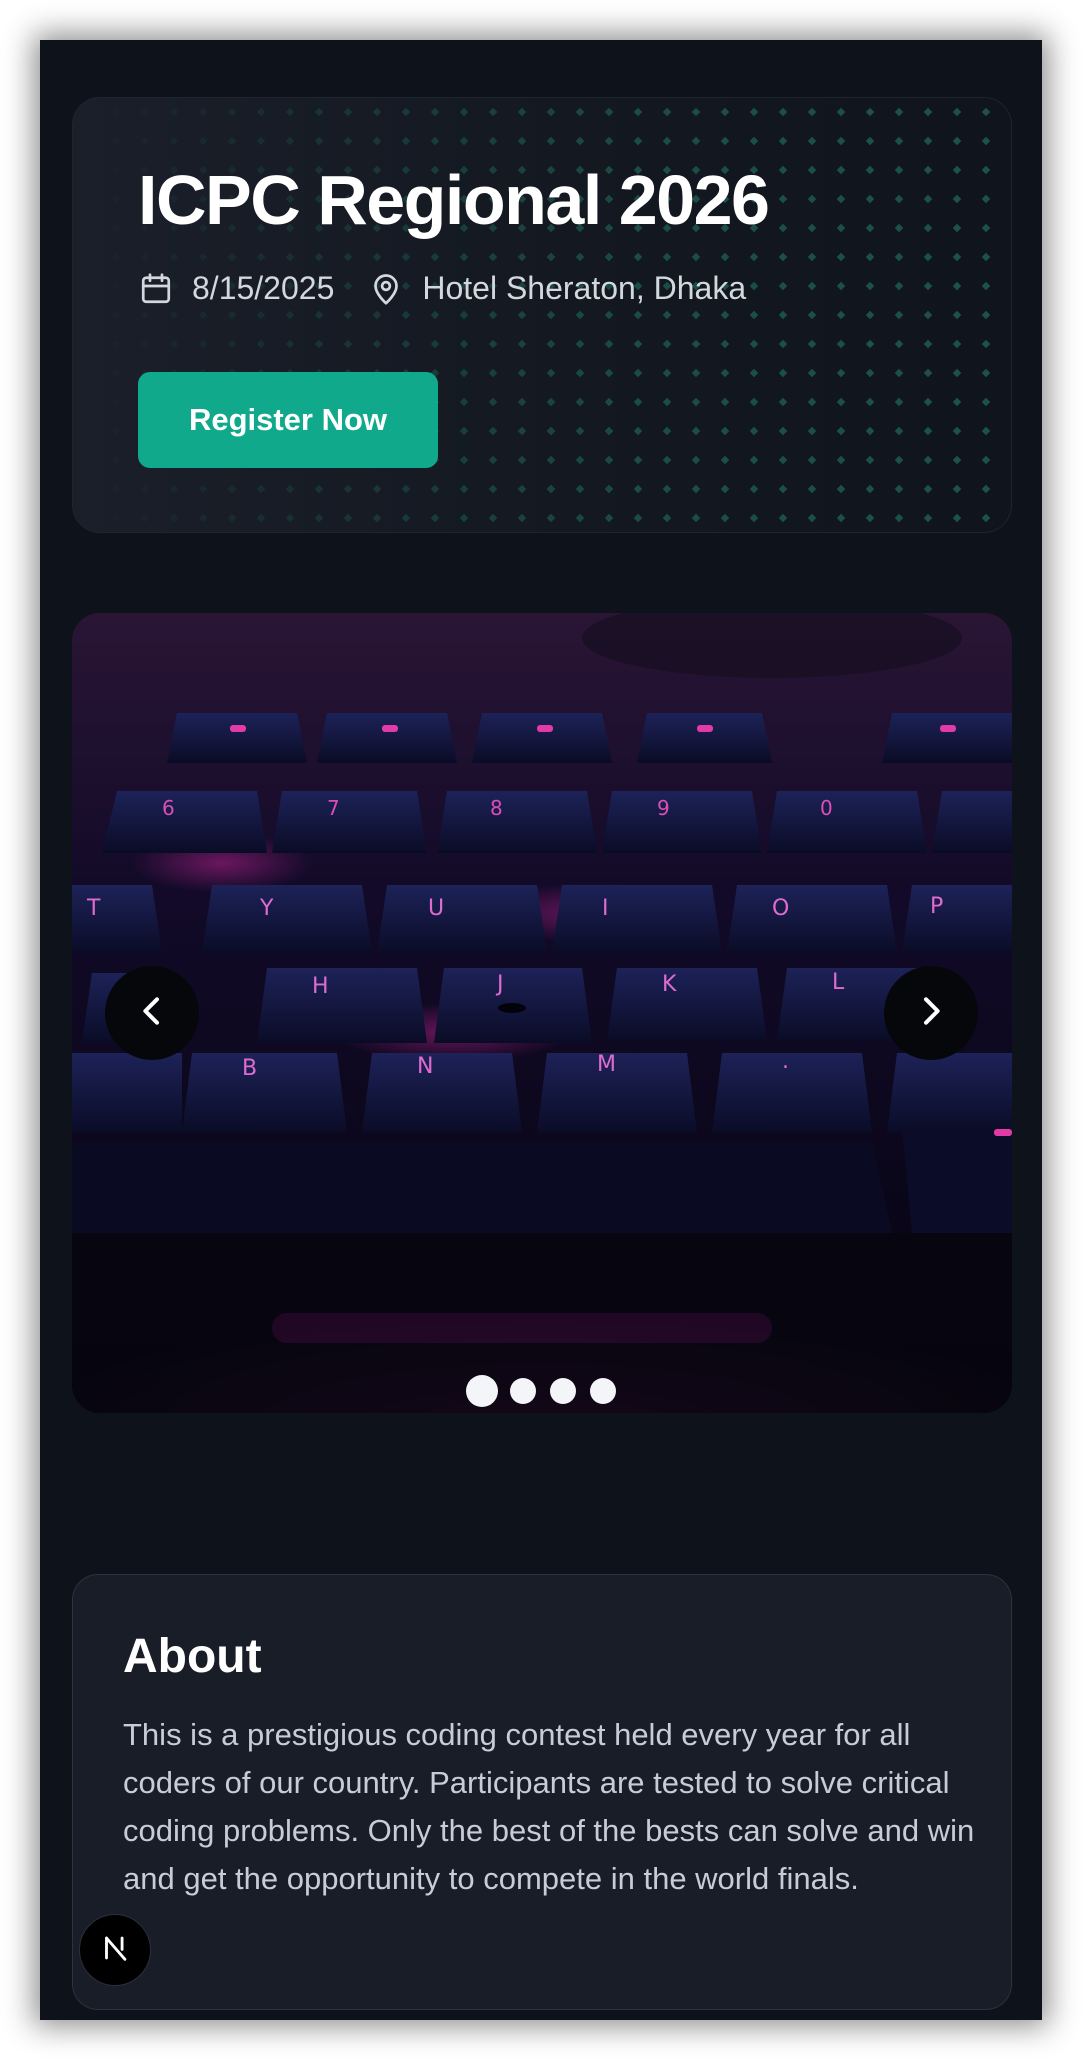 This screenshot has height=2060, width=1082. What do you see at coordinates (320, 986) in the screenshot?
I see `svg-text: H` at bounding box center [320, 986].